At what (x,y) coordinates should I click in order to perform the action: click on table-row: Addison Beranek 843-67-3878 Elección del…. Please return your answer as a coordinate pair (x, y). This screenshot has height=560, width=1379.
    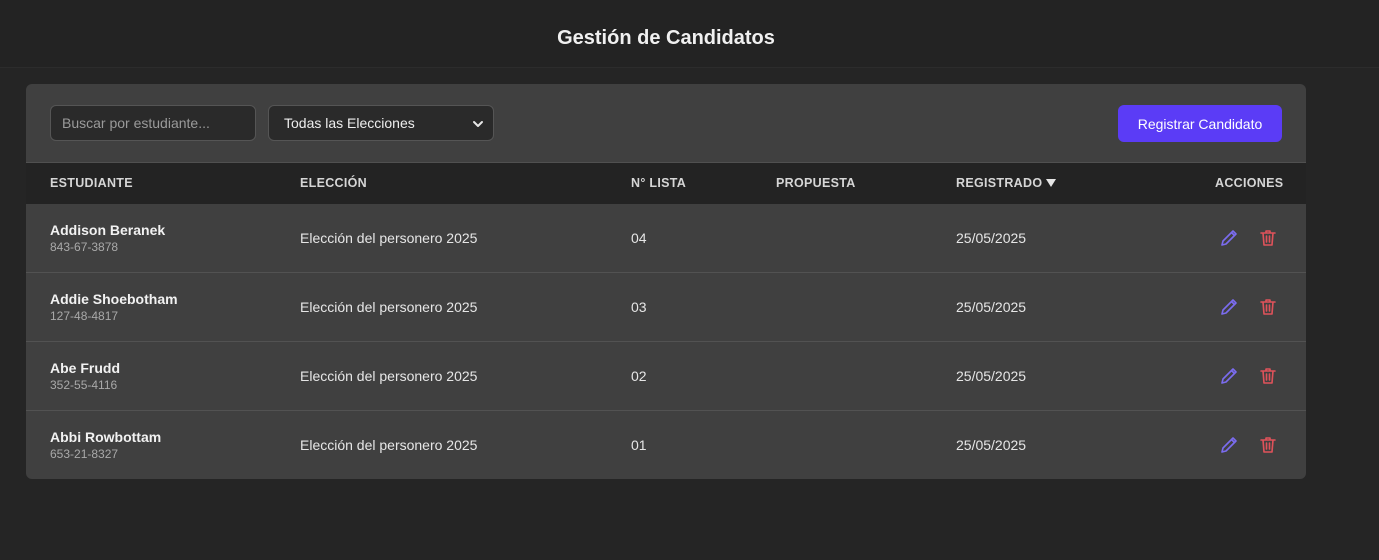
    Looking at the image, I should click on (666, 238).